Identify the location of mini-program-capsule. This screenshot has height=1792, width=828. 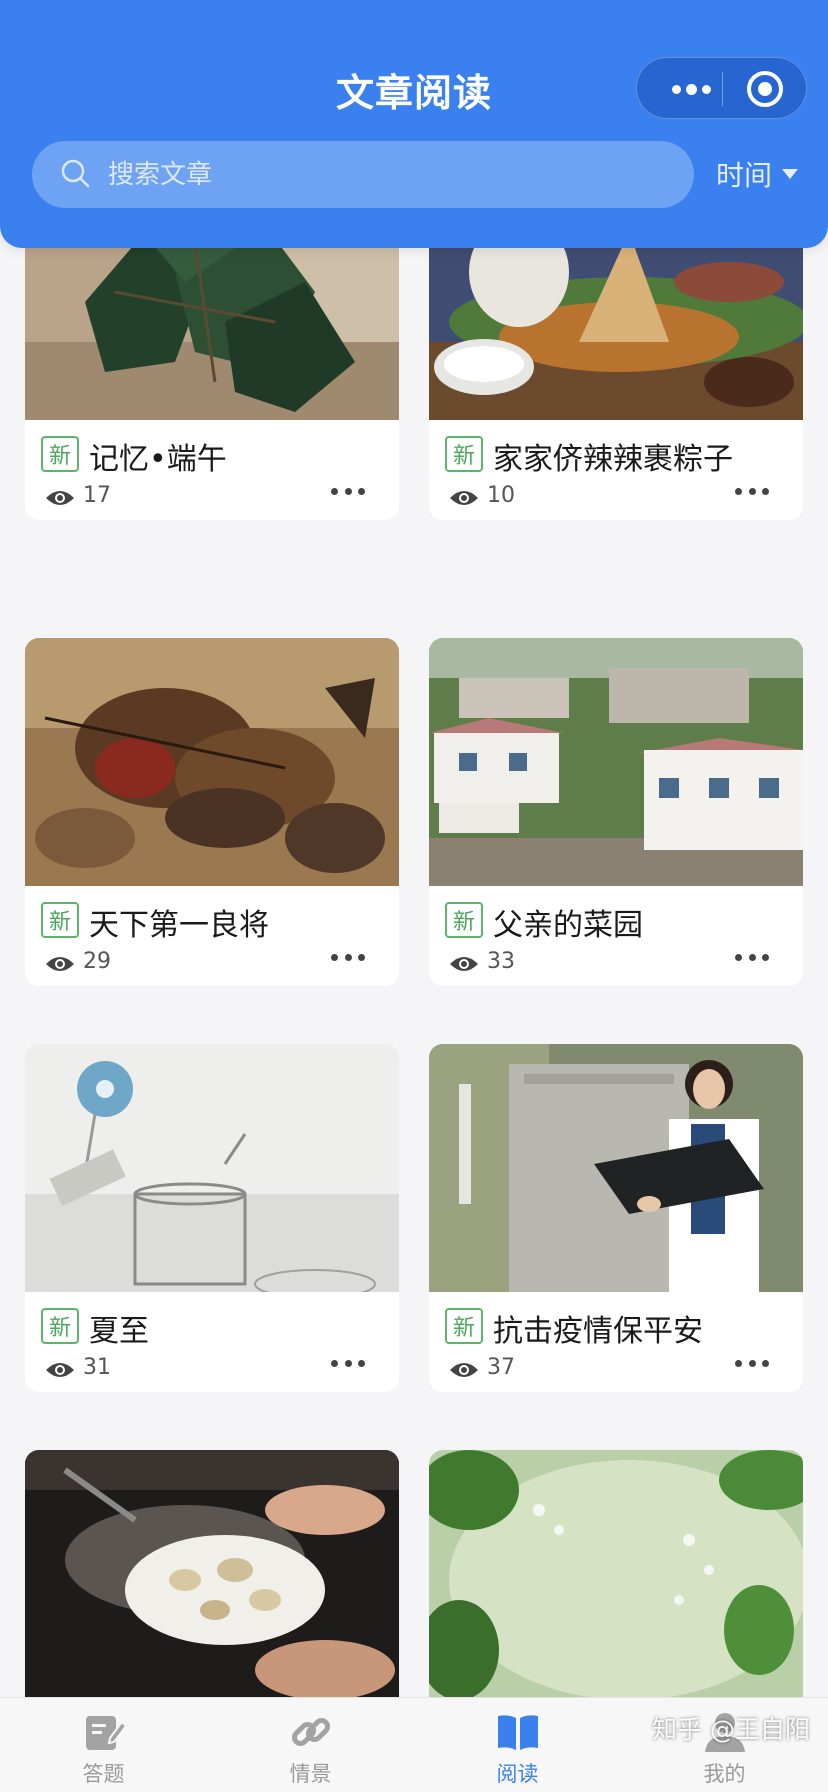
(721, 88).